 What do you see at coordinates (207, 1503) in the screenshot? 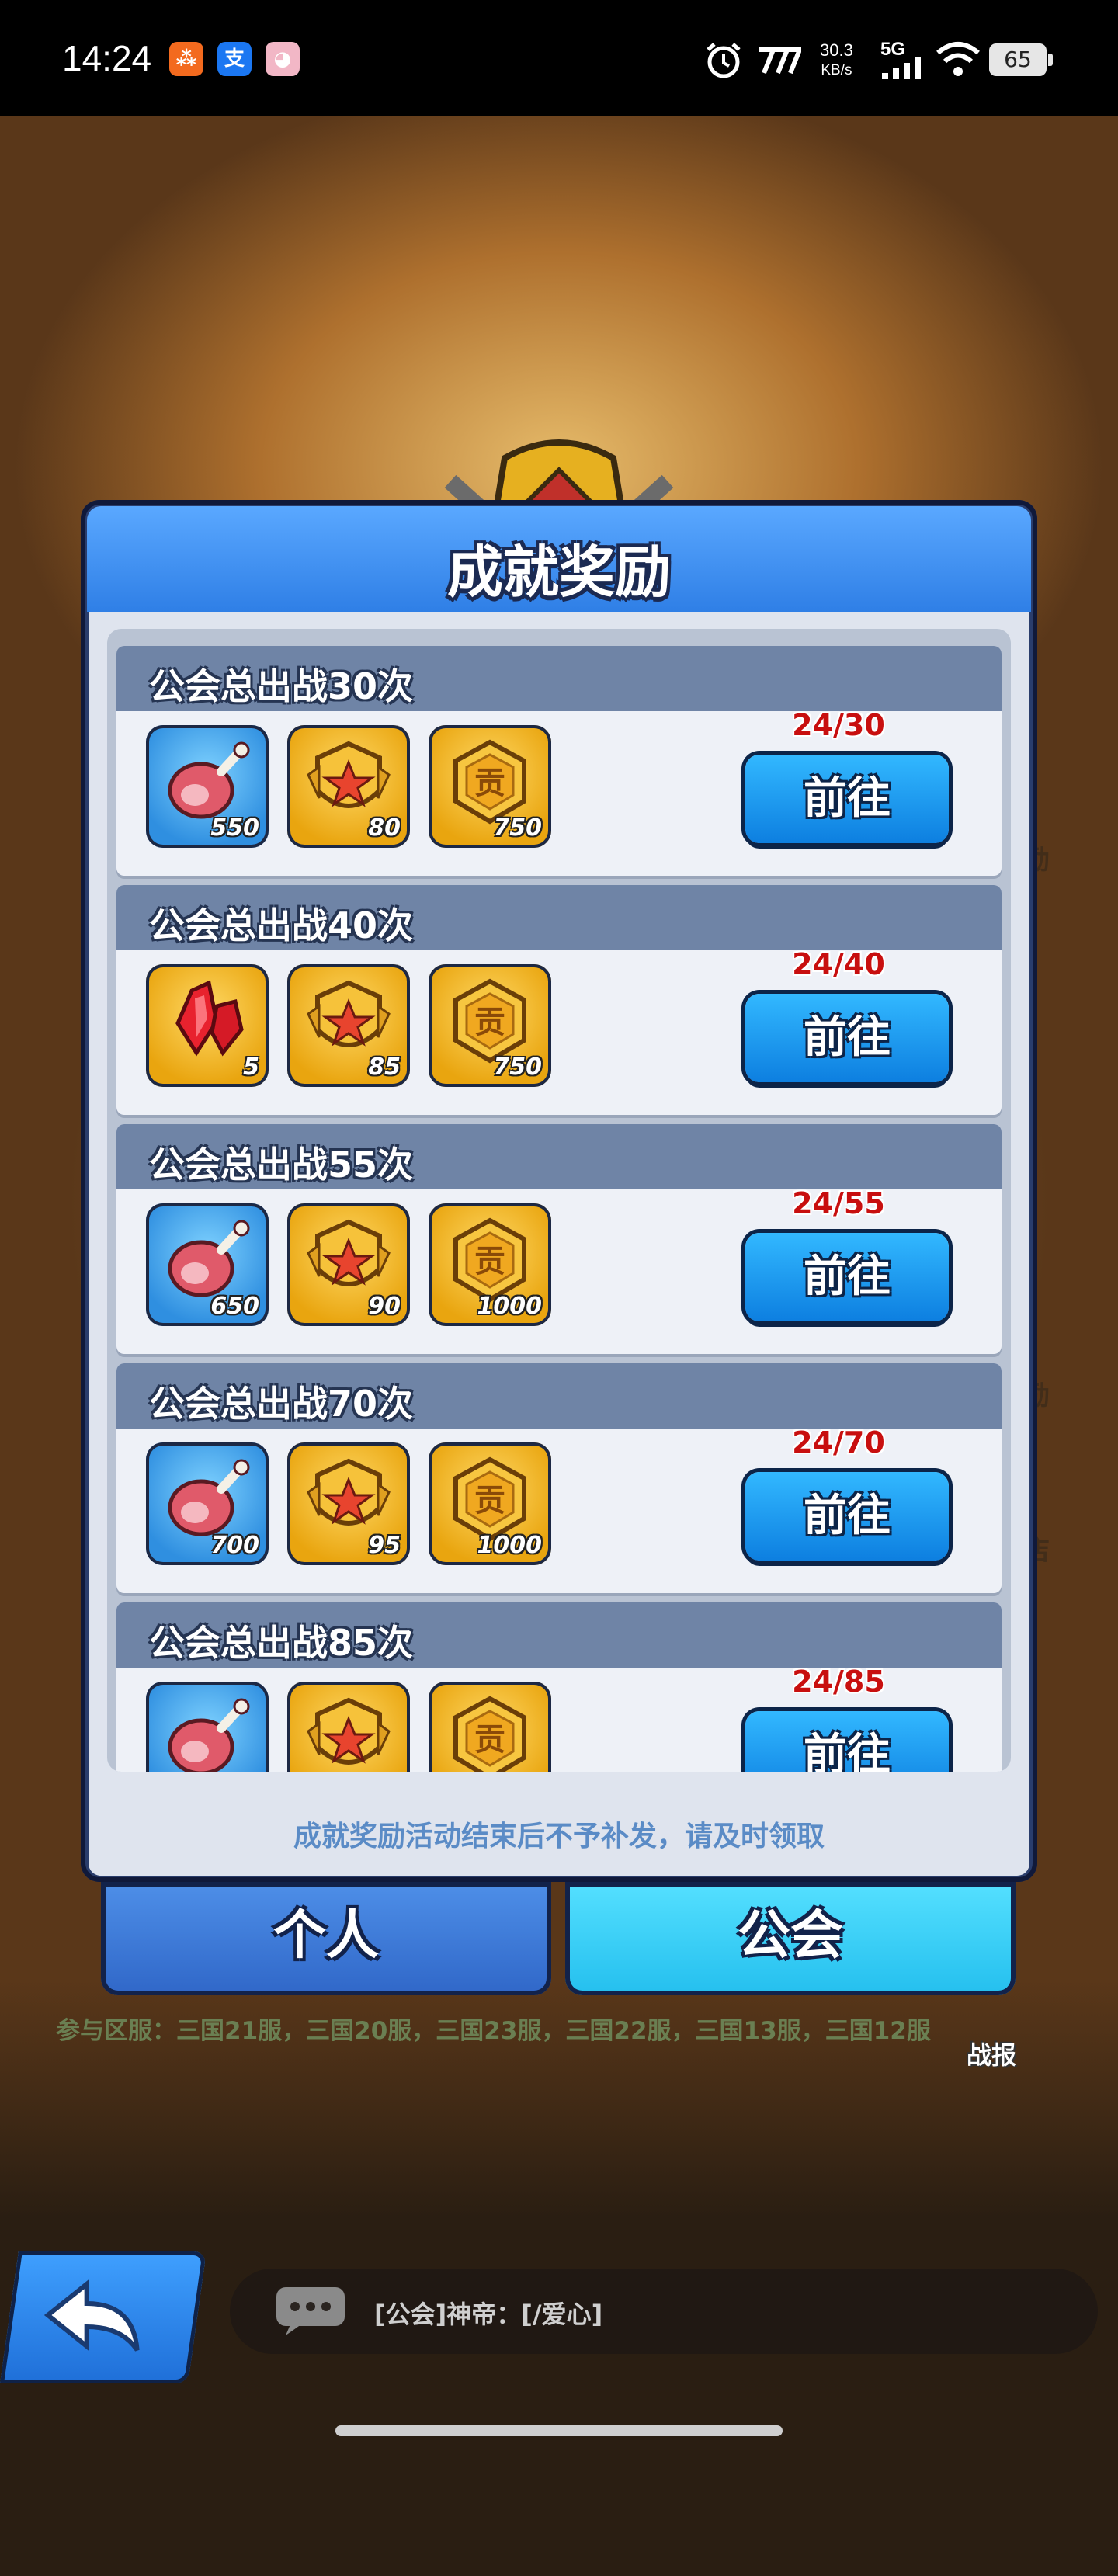
I see `reward-item: 700` at bounding box center [207, 1503].